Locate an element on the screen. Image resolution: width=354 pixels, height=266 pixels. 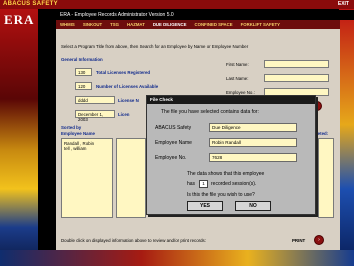
decorative-background-bottom is located at coordinates (177, 258).